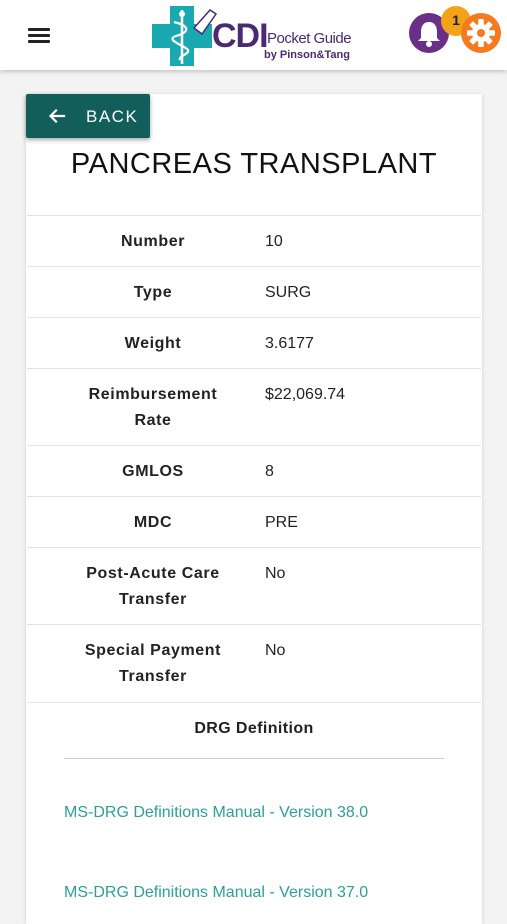  I want to click on divider, so click(254, 758).